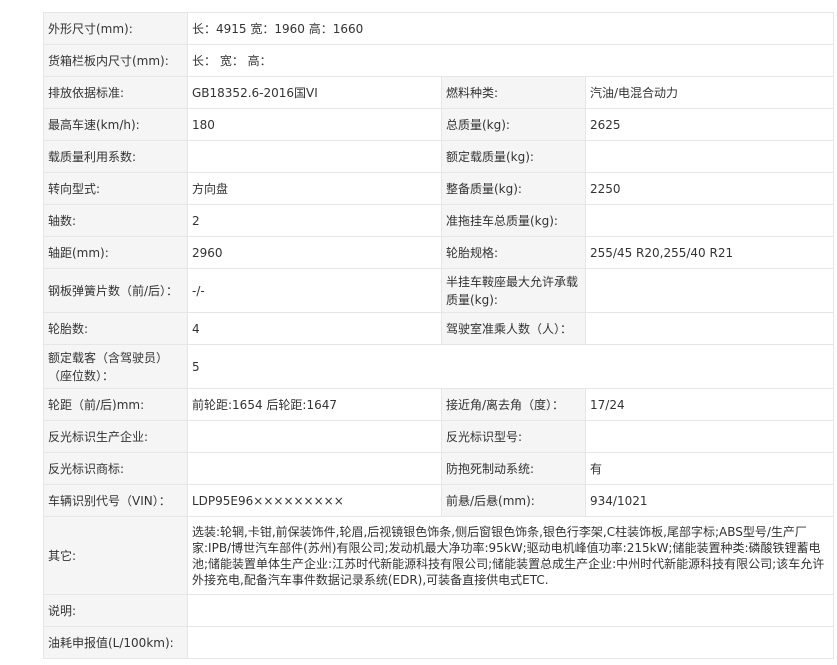  What do you see at coordinates (513, 156) in the screenshot?
I see `spec-label: 额定载质量(kg):` at bounding box center [513, 156].